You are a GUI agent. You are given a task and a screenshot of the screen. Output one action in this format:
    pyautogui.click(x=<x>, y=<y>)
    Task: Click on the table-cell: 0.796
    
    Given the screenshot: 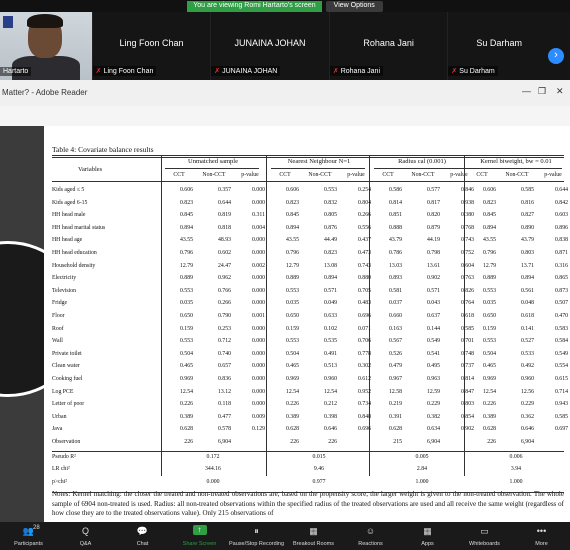 What is the action you would take?
    pyautogui.click(x=489, y=253)
    